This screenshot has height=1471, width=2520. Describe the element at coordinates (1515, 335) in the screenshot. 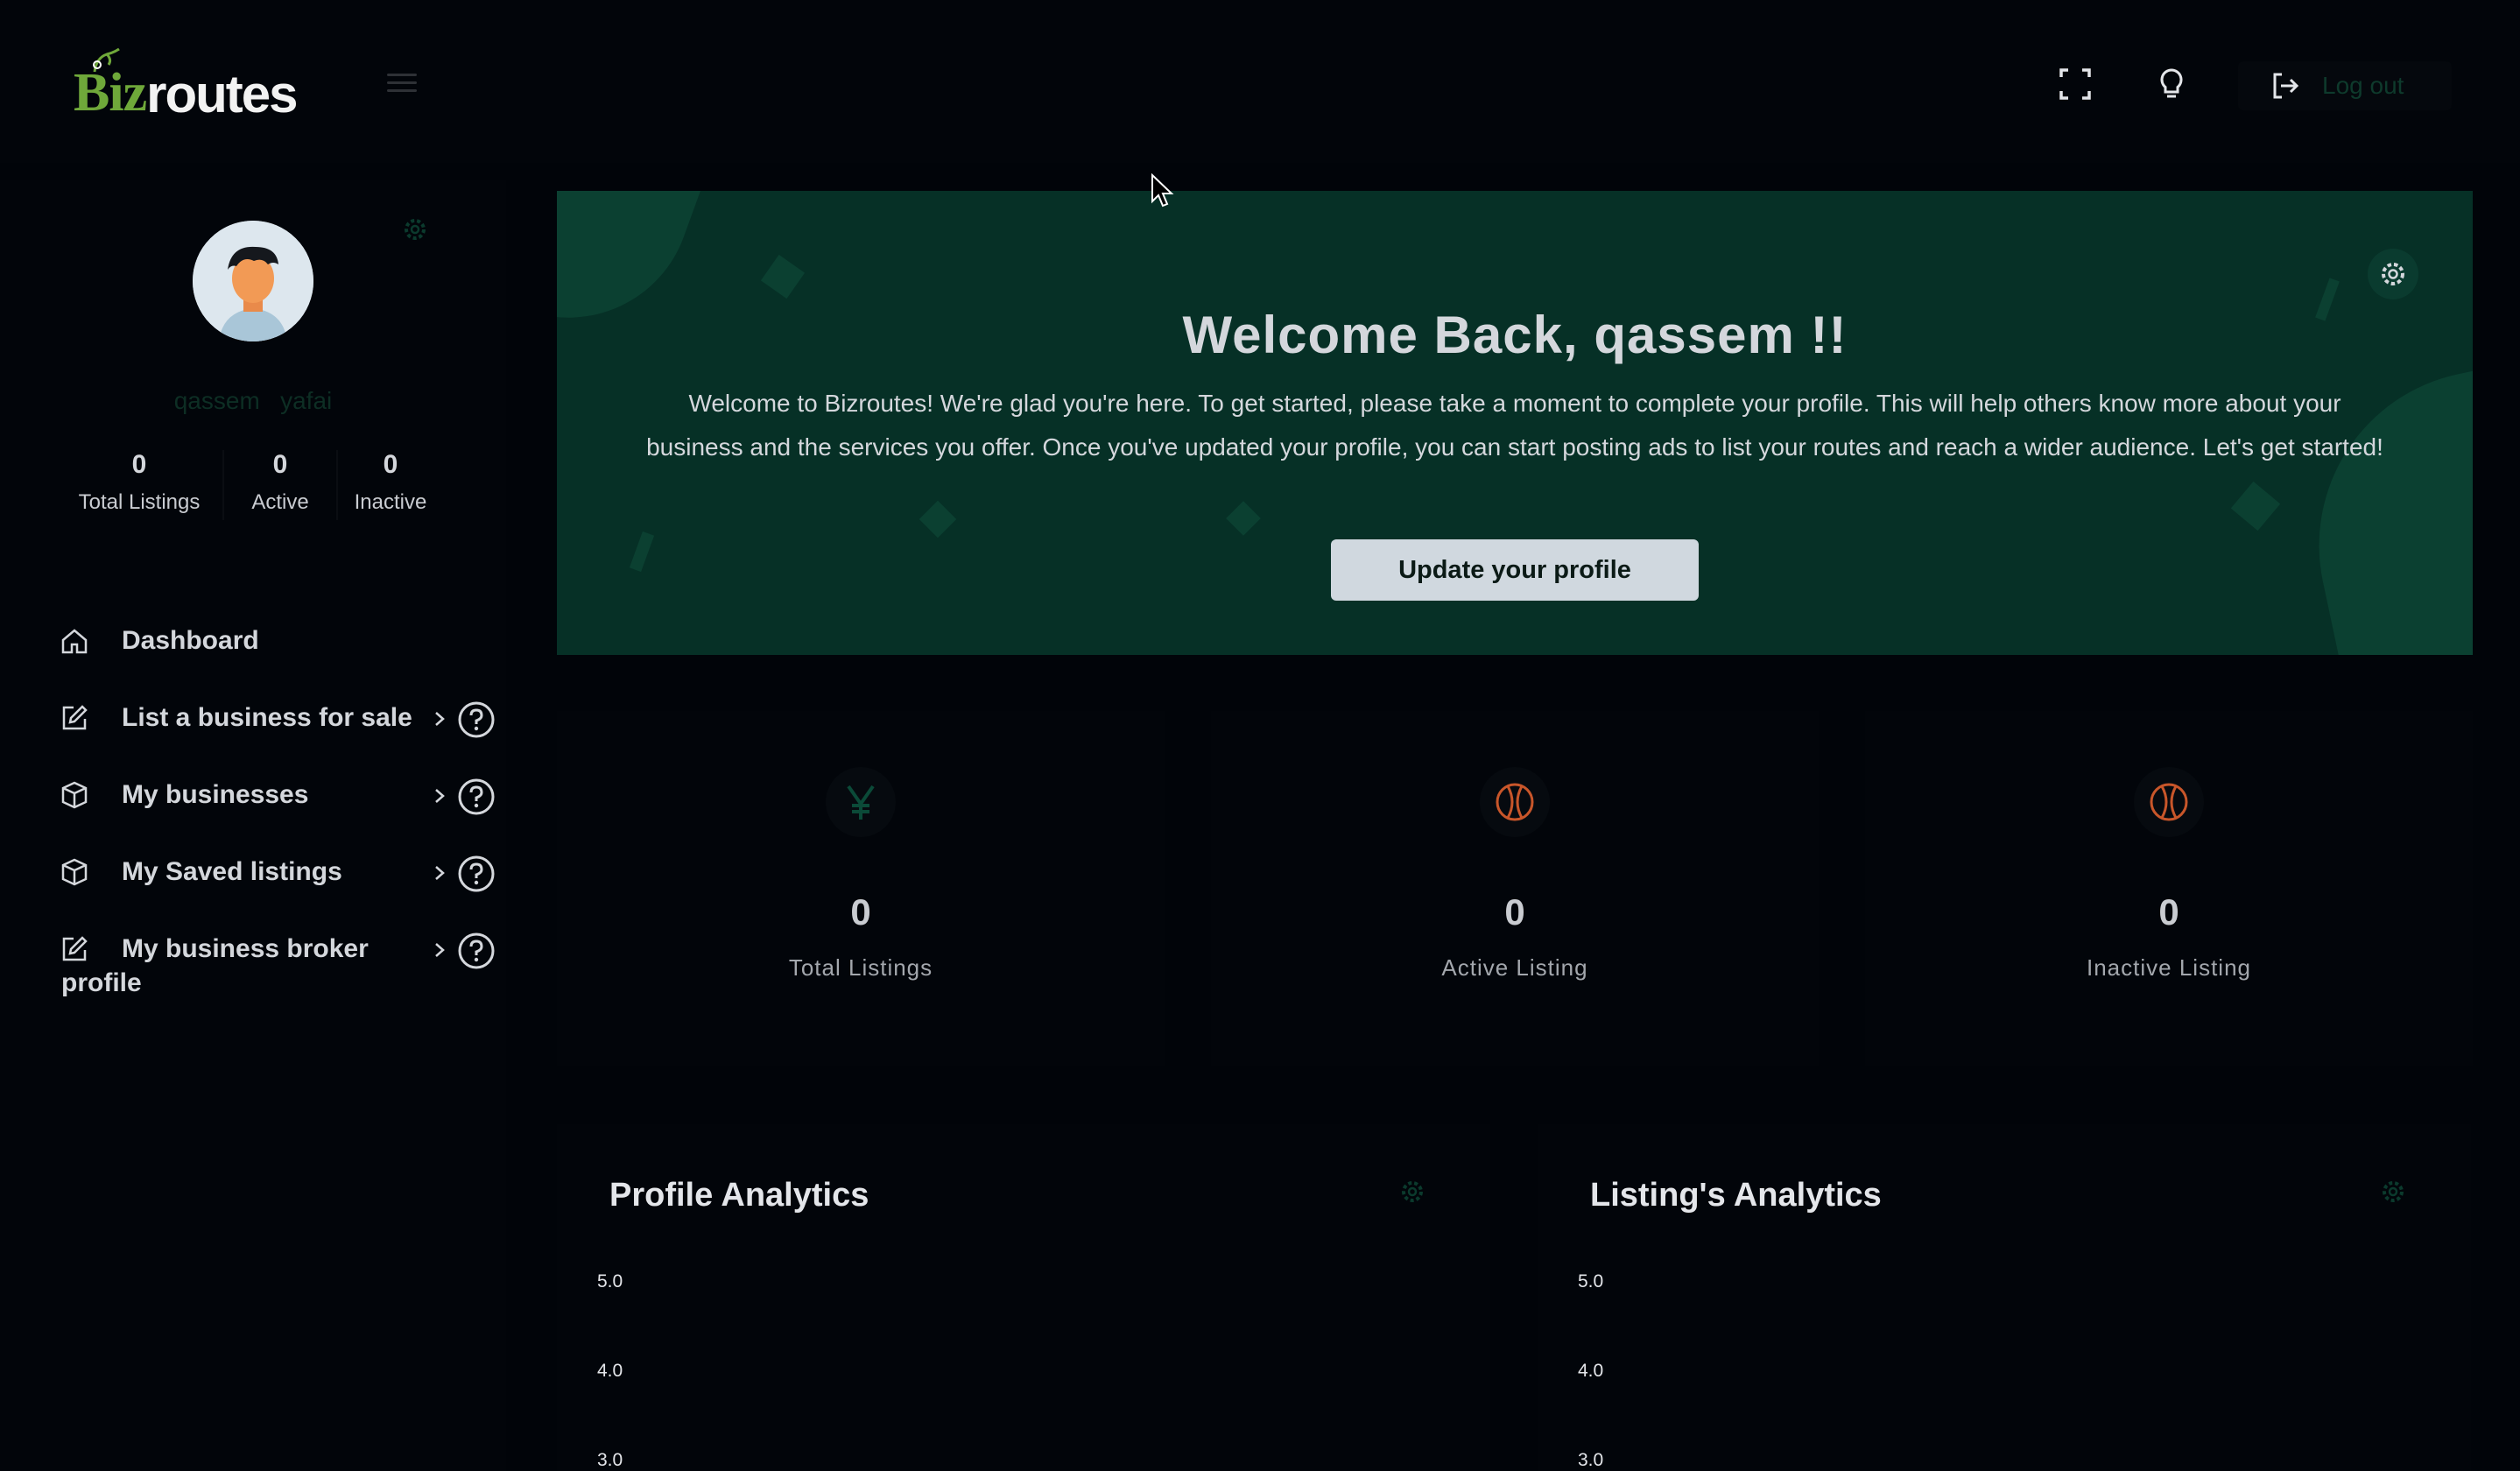

I see `welcome-title: Welcome Back, qassem !!` at that location.